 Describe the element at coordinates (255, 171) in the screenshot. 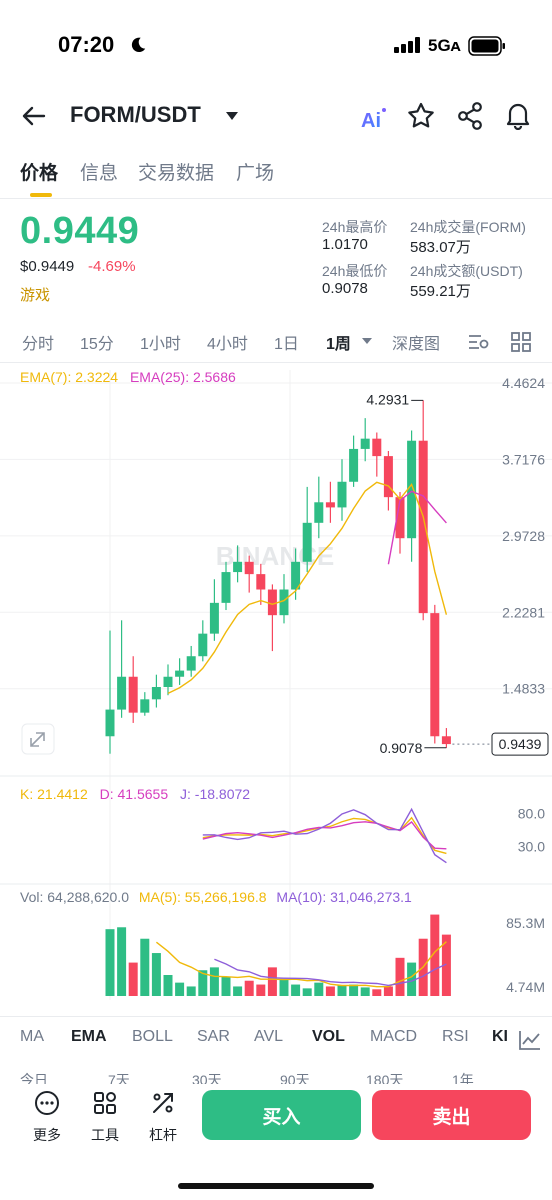

I see `tab-square: 广场` at that location.